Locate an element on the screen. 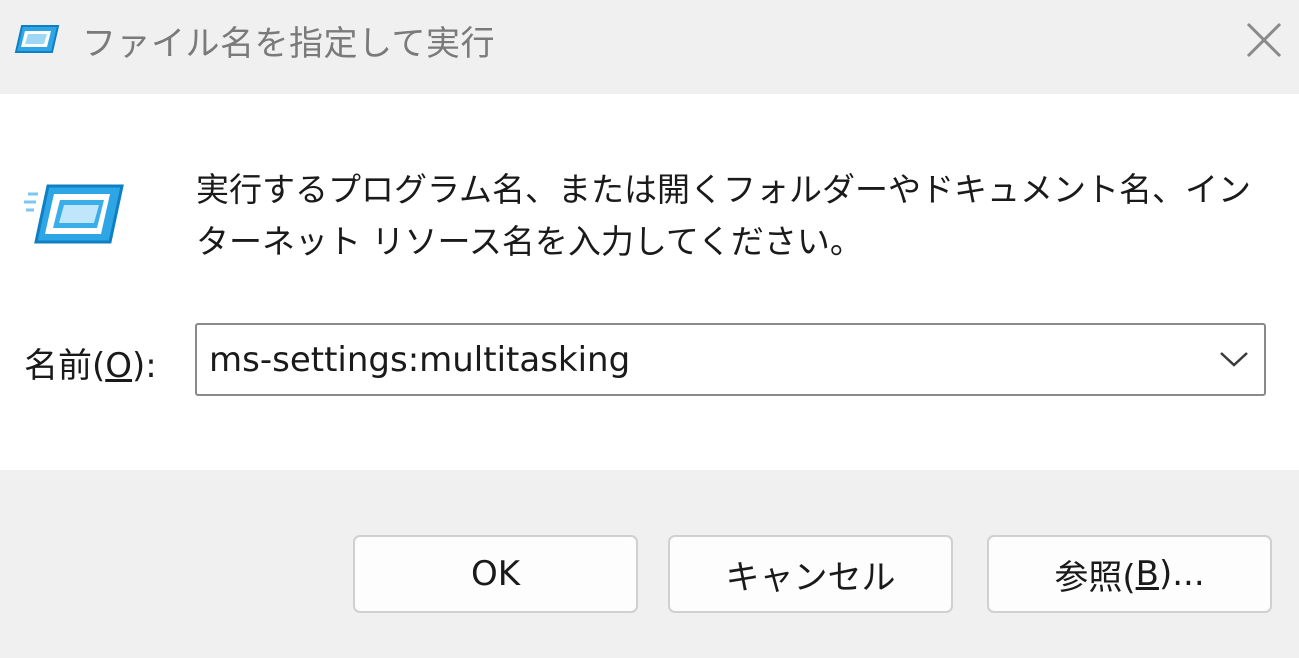 The image size is (1299, 658). chevron-down-icon is located at coordinates (1234, 359).